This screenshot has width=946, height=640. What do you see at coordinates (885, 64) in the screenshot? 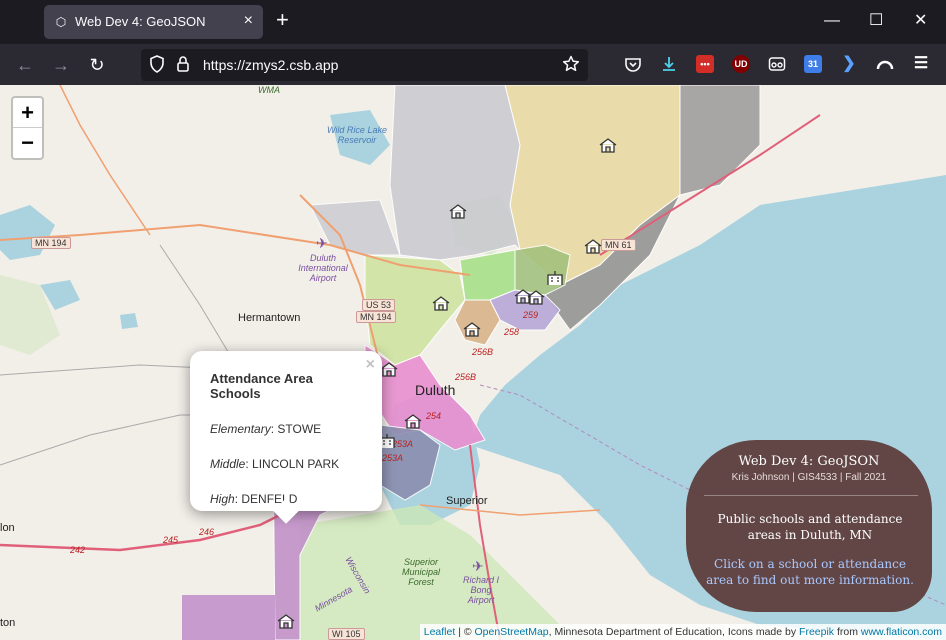
I see `account-icon` at bounding box center [885, 64].